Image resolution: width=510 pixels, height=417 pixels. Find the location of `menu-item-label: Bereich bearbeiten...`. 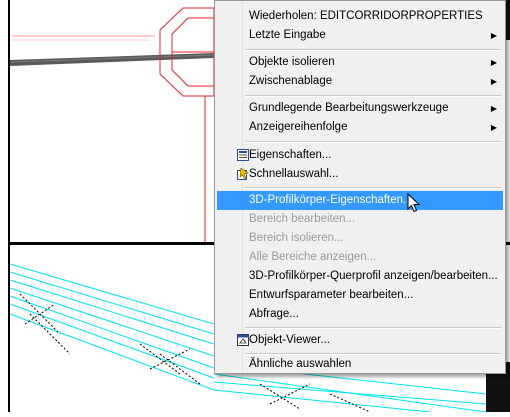

menu-item-label: Bereich bearbeiten... is located at coordinates (302, 219).